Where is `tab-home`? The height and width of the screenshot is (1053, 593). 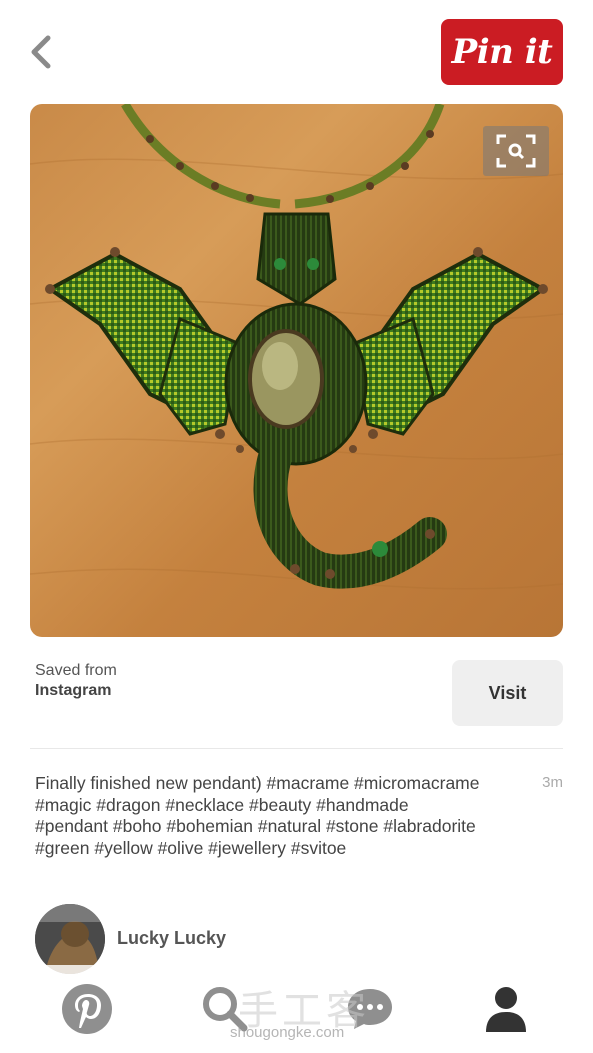 tab-home is located at coordinates (87, 1009).